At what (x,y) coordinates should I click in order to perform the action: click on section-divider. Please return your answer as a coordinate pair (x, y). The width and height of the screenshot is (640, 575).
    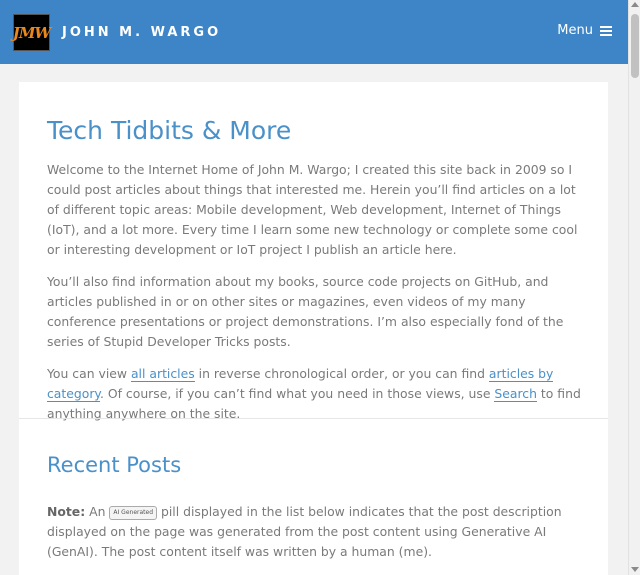
    Looking at the image, I should click on (313, 418).